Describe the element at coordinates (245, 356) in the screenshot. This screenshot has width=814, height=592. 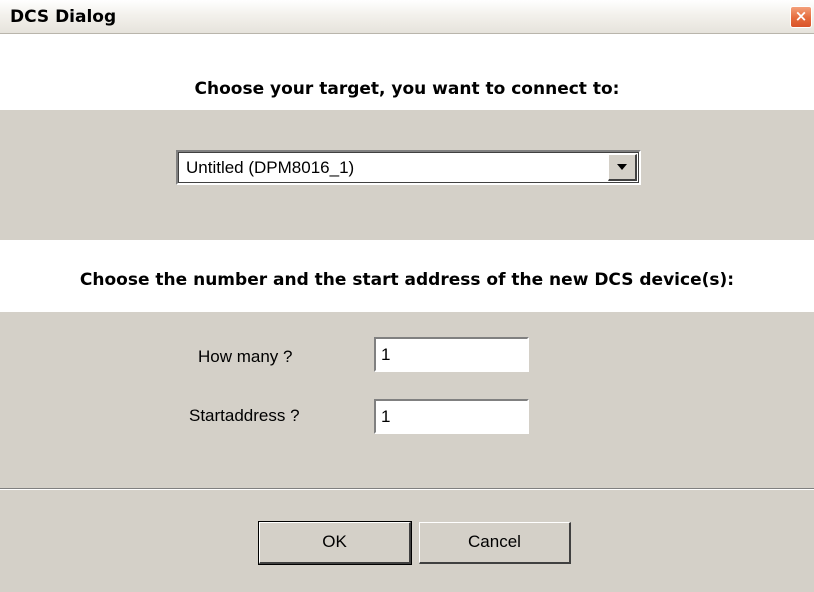
I see `how-many-label: How many ?` at that location.